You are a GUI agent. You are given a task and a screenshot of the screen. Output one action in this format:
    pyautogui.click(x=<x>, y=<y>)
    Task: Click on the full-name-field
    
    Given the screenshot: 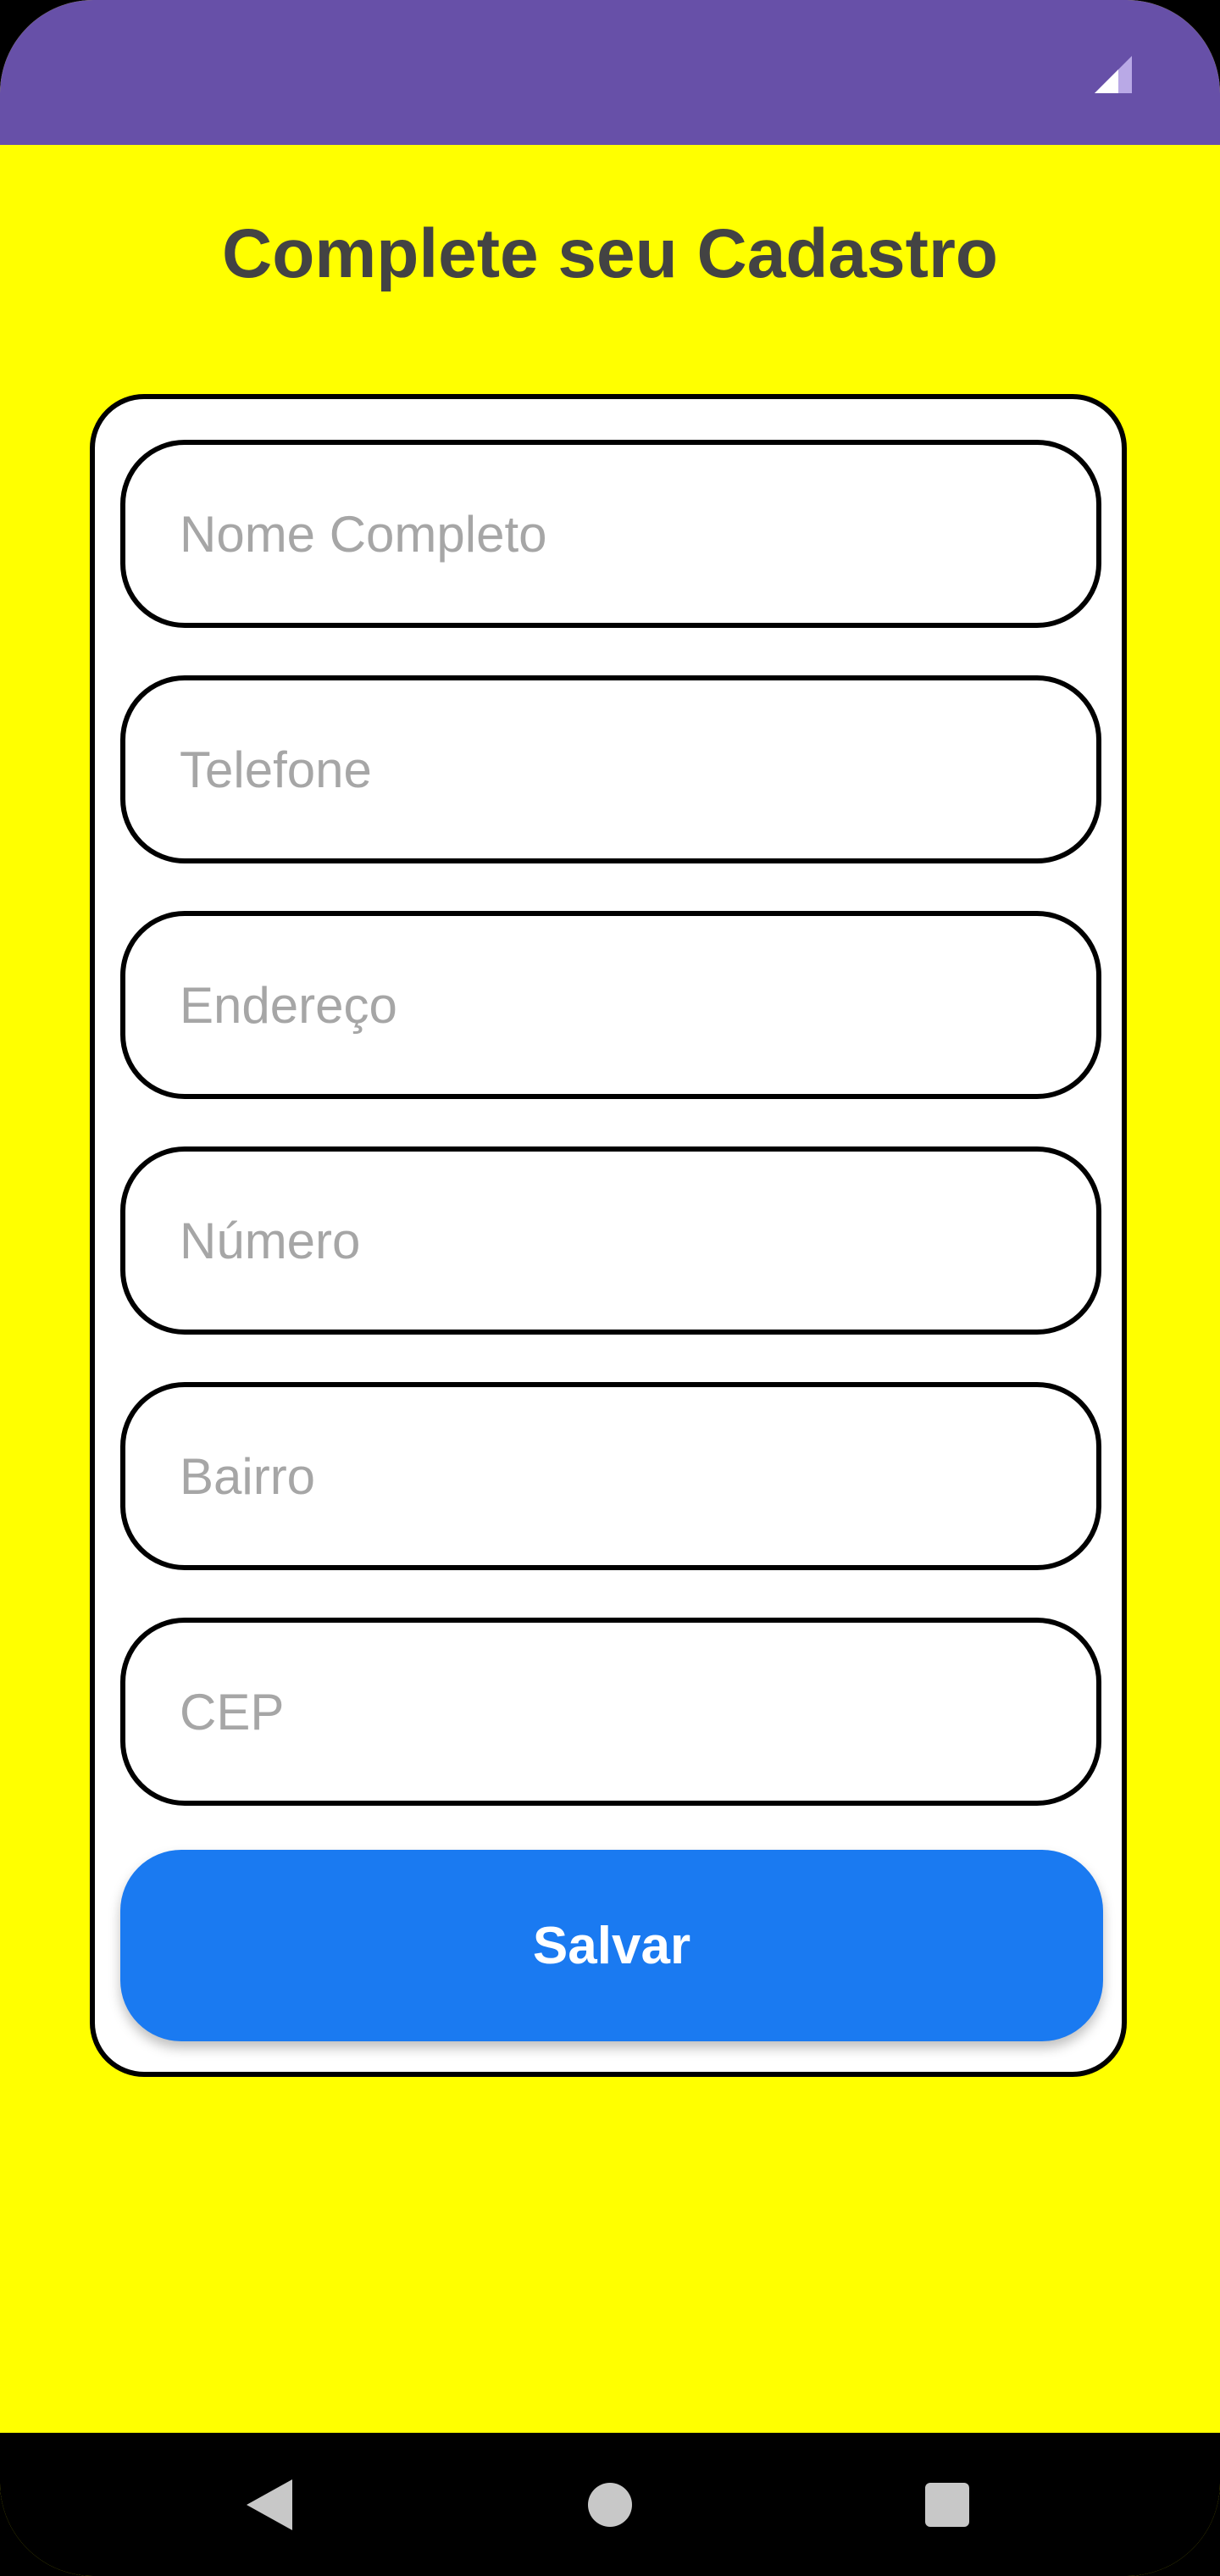 What is the action you would take?
    pyautogui.click(x=610, y=534)
    